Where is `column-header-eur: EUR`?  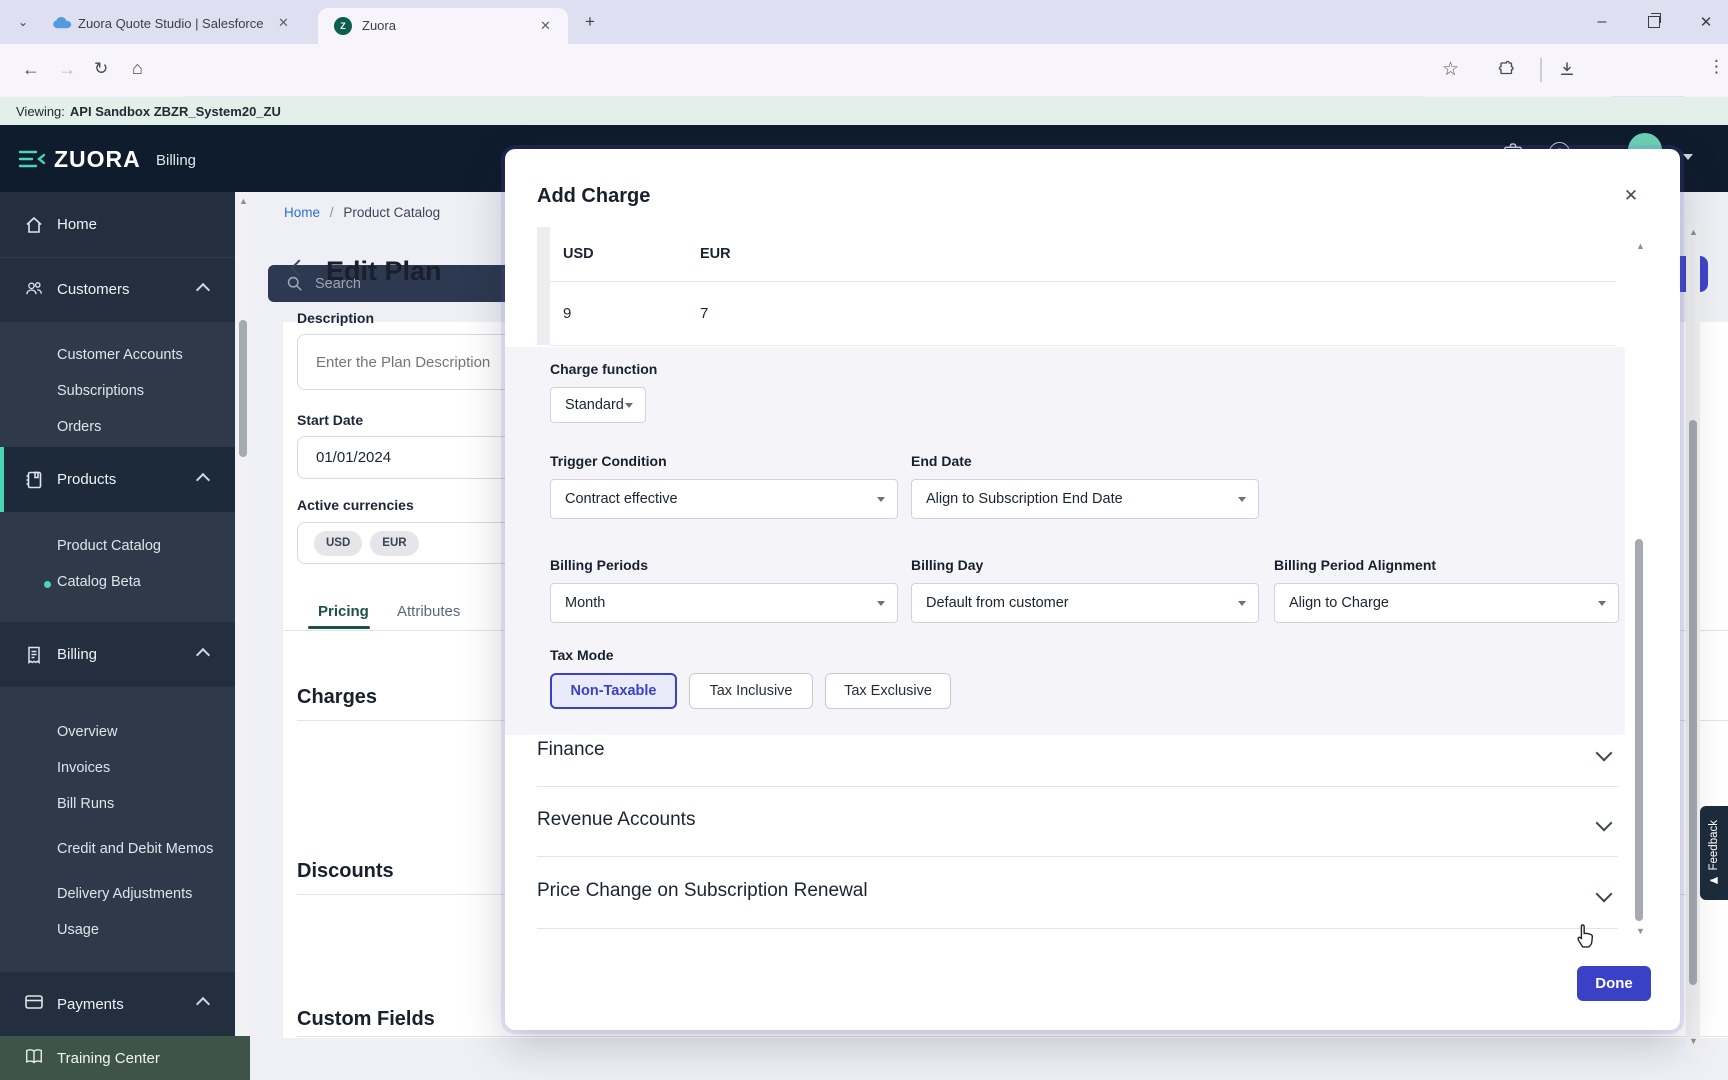 column-header-eur: EUR is located at coordinates (715, 254).